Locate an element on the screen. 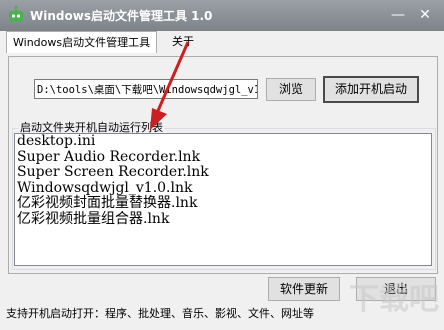 This screenshot has height=330, width=444. list-item: 亿彩视频批量组合器.lnk is located at coordinates (223, 219).